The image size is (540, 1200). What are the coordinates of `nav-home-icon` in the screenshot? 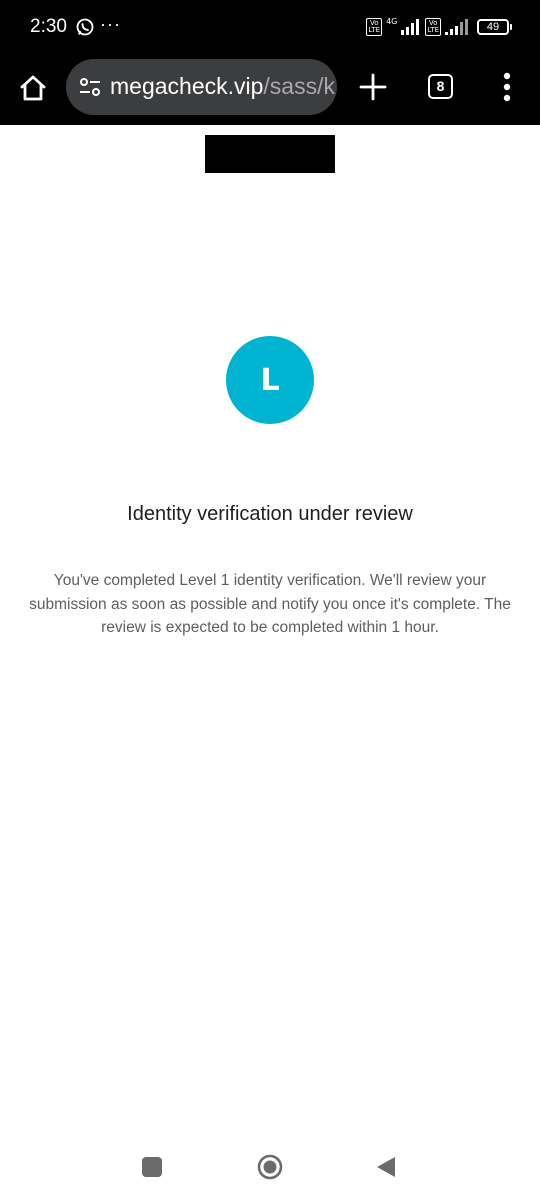 It's located at (270, 1167).